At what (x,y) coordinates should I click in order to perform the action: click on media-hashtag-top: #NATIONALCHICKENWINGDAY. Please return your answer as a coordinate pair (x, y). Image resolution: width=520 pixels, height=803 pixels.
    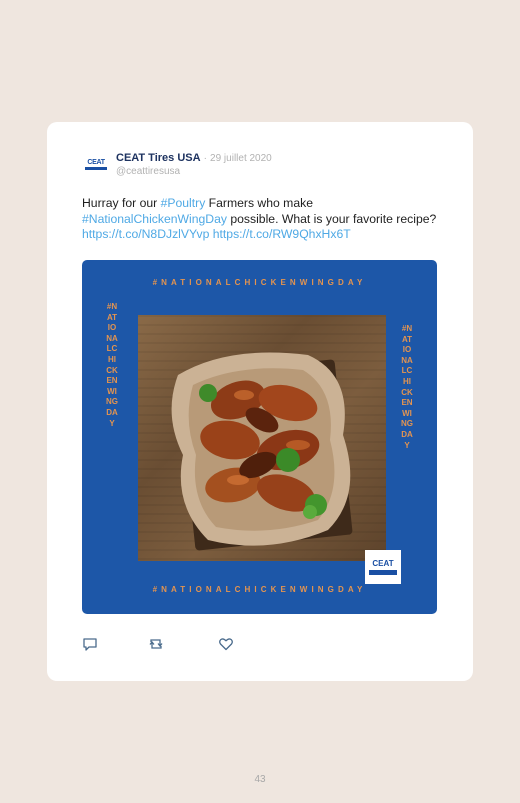
    Looking at the image, I should click on (259, 282).